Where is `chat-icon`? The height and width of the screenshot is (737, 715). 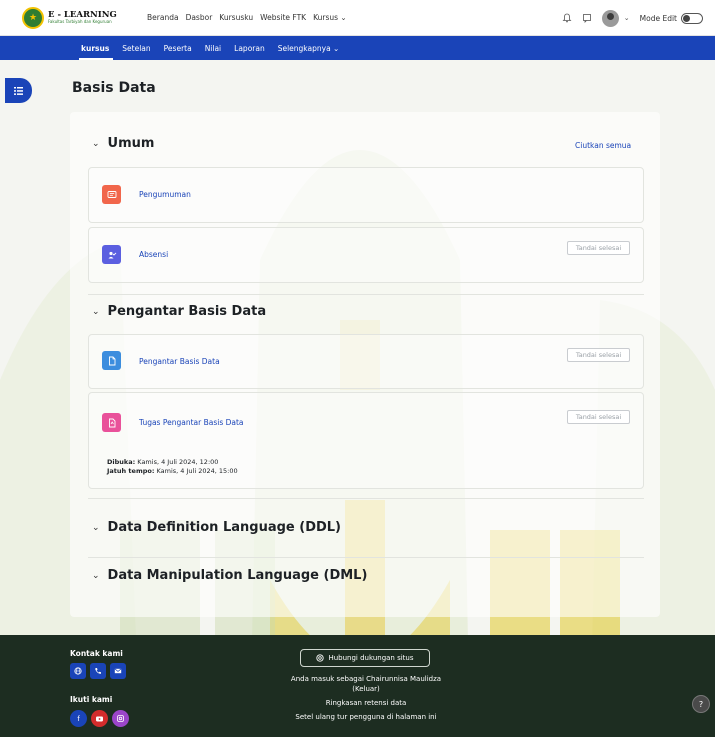
chat-icon is located at coordinates (587, 18).